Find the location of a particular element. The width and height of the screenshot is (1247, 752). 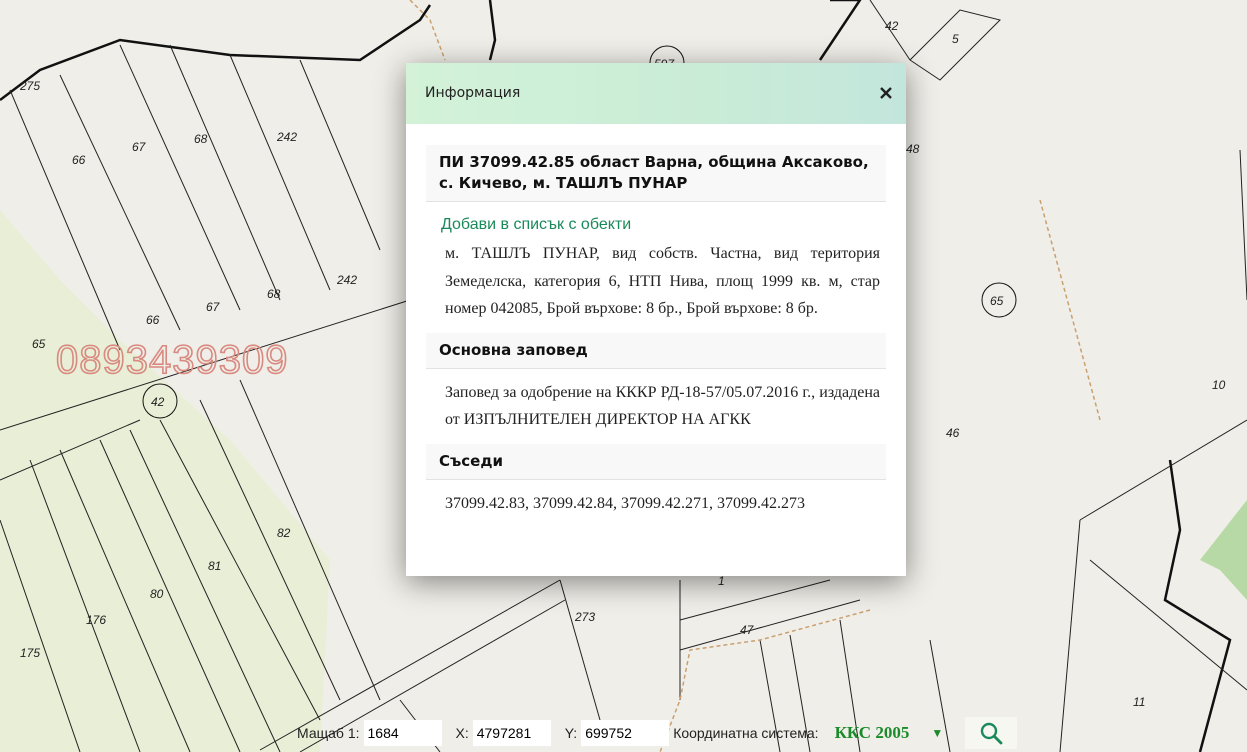

scale-label: Мащаб 1: is located at coordinates (328, 733).